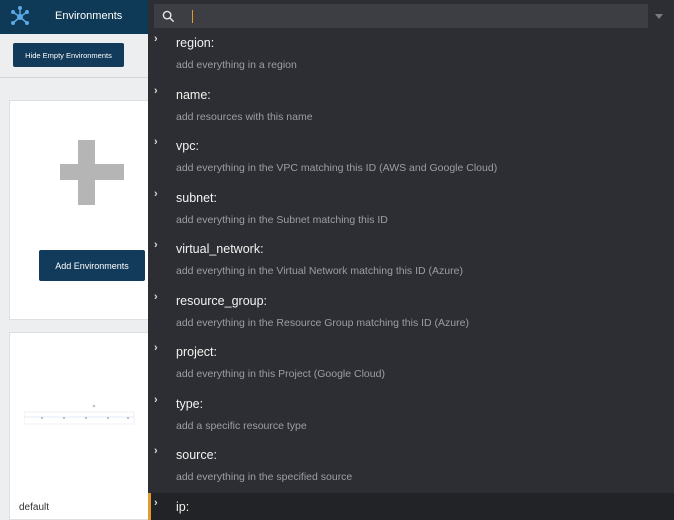  Describe the element at coordinates (149, 506) in the screenshot. I see `active-indicator` at that location.